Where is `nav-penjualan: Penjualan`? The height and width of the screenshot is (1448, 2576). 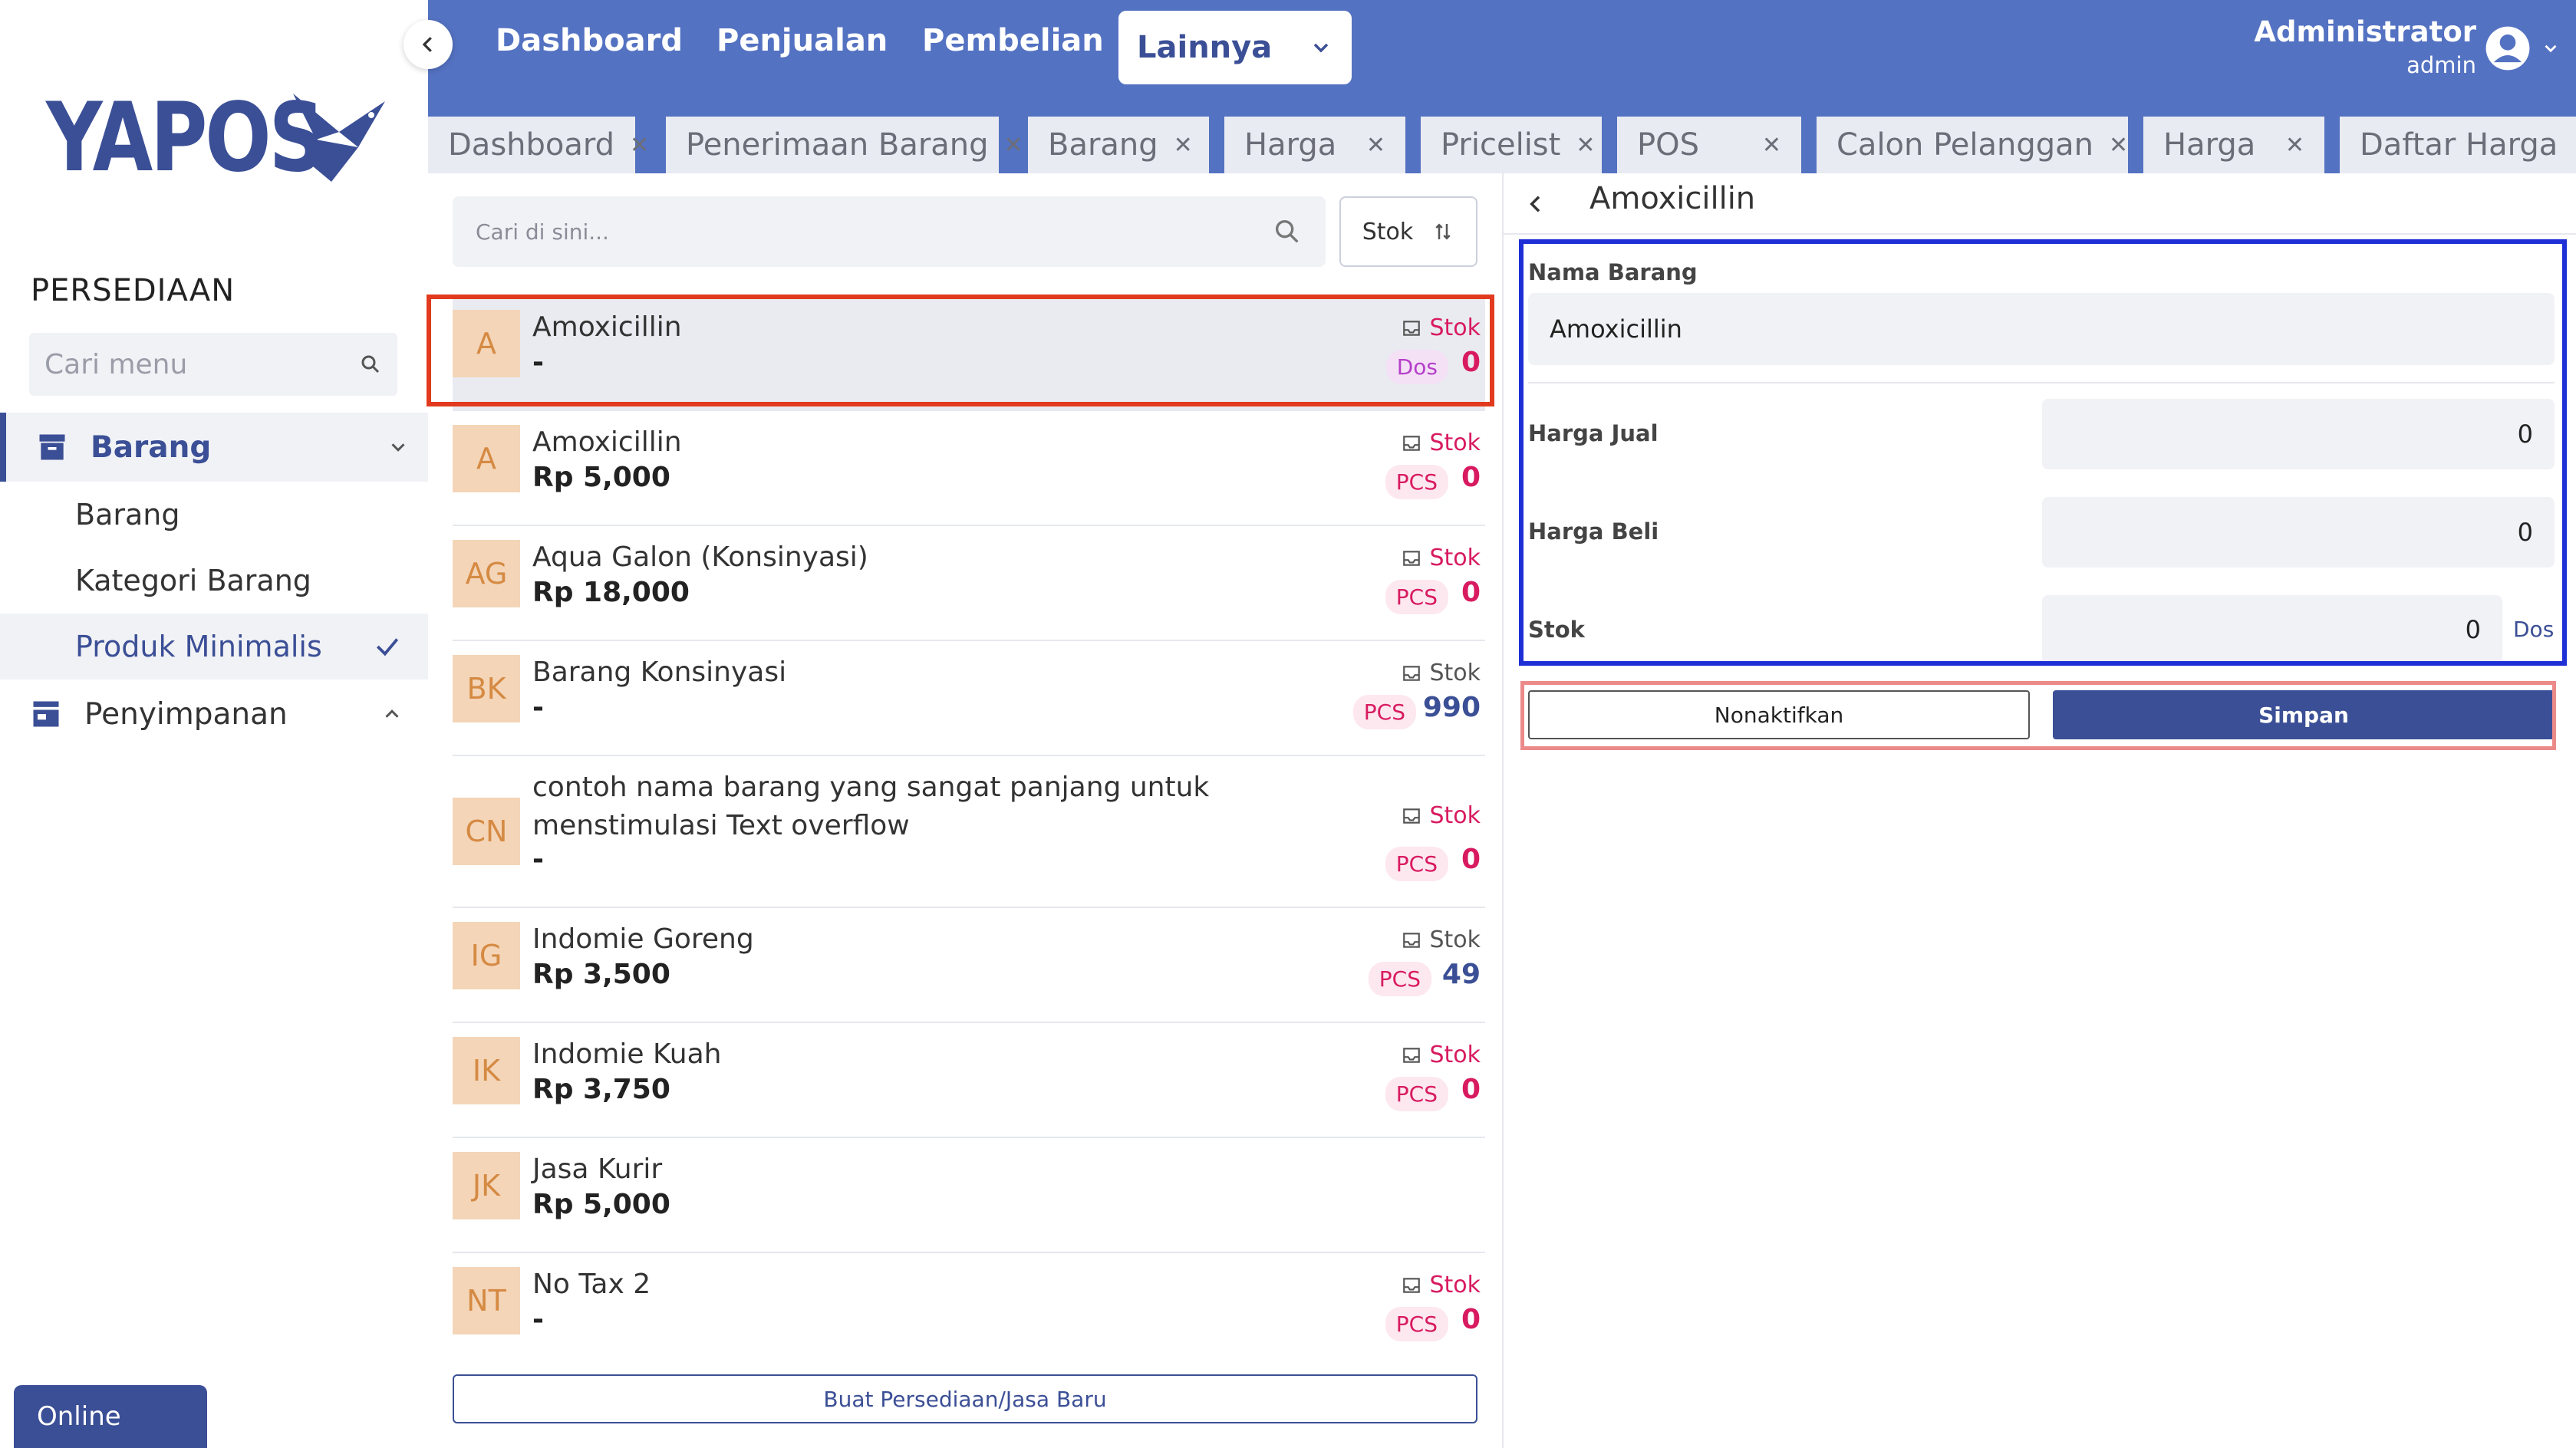 nav-penjualan: Penjualan is located at coordinates (802, 40).